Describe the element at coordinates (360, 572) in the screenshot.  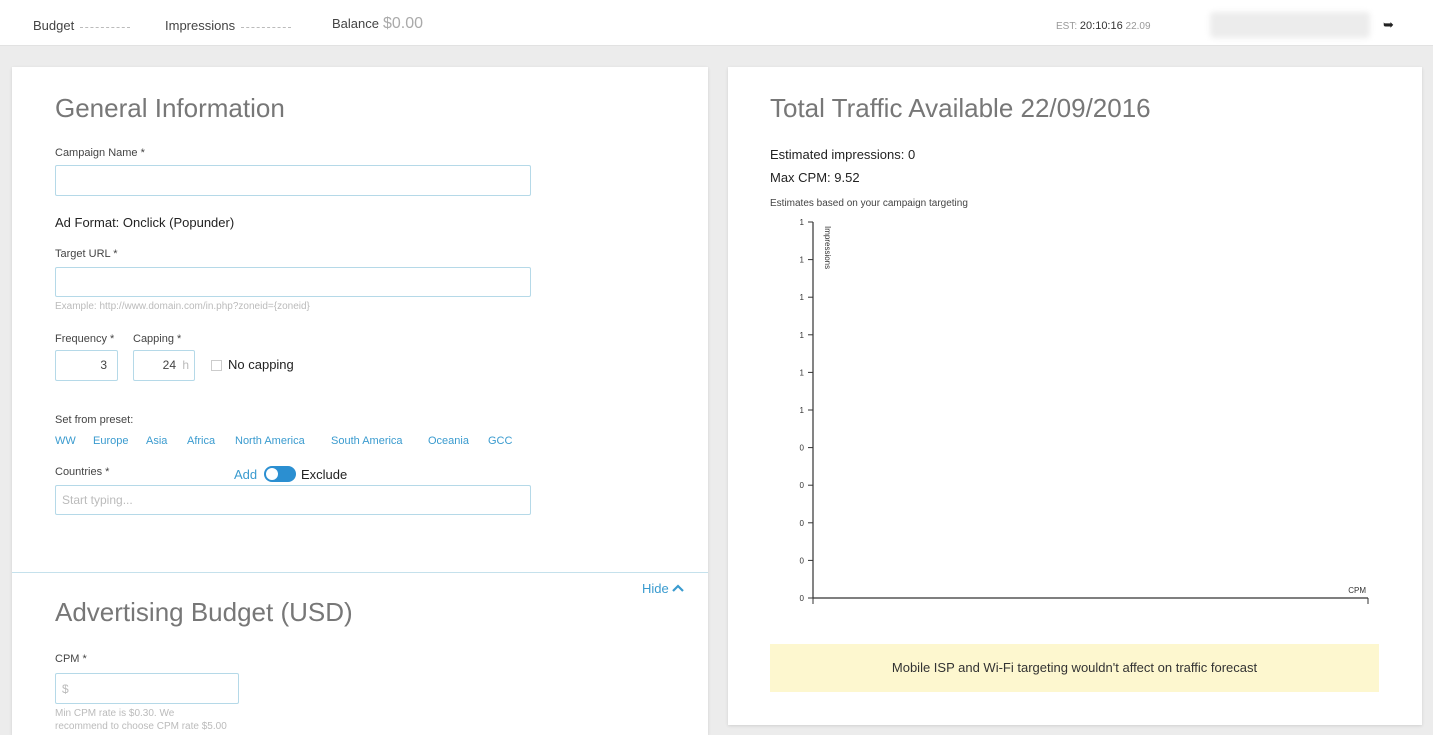
I see `section-divider` at that location.